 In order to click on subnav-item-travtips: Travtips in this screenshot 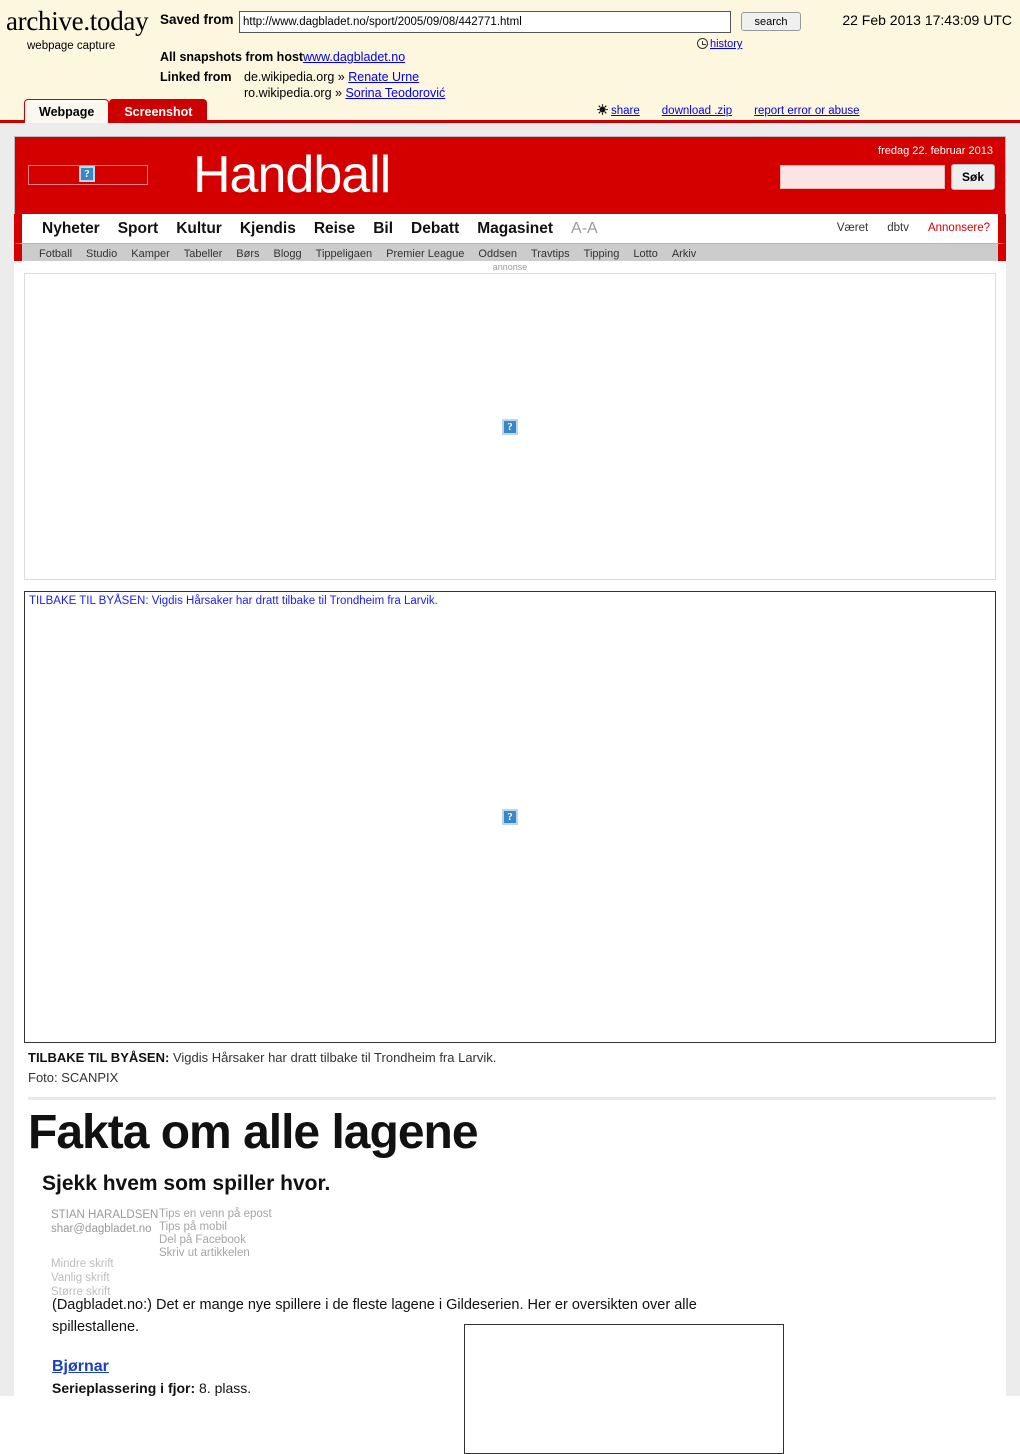, I will do `click(550, 254)`.